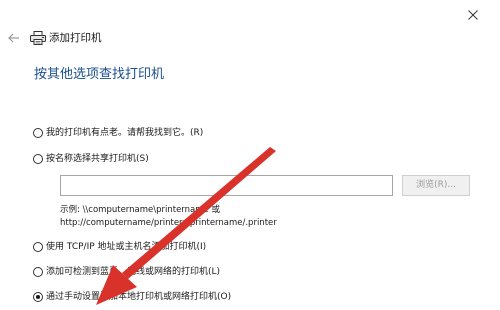 The width and height of the screenshot is (500, 310). What do you see at coordinates (38, 159) in the screenshot?
I see `radio-shared-by-name` at bounding box center [38, 159].